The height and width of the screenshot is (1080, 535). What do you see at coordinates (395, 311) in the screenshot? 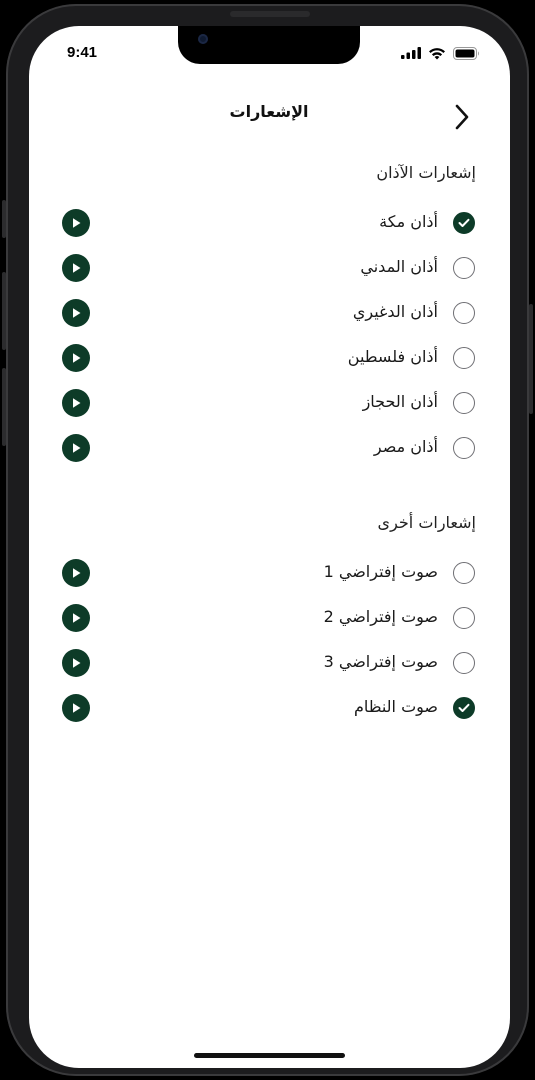
I see `list-item-label: أذان الدغيري` at bounding box center [395, 311].